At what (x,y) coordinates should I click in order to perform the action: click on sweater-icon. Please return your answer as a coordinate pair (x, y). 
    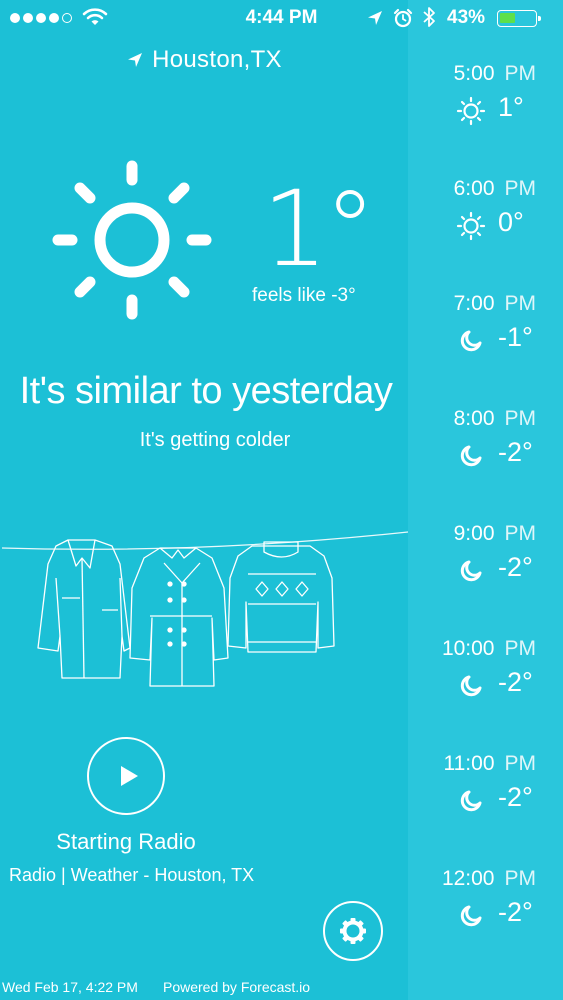
    Looking at the image, I should click on (281, 597).